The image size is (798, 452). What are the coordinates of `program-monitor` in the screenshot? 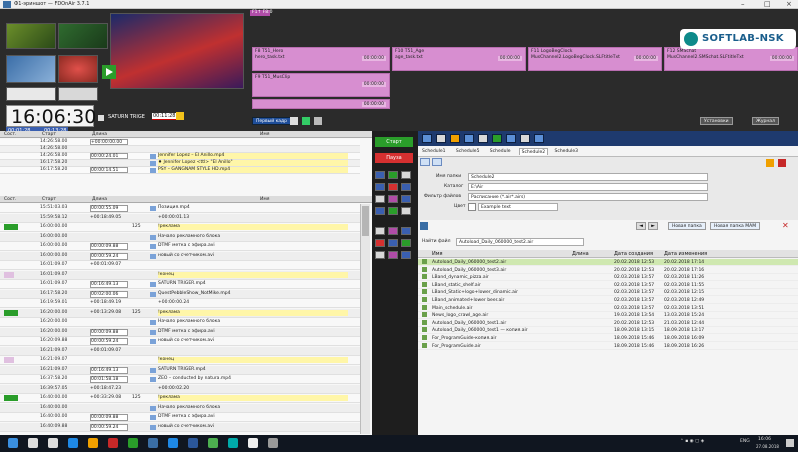 It's located at (177, 51).